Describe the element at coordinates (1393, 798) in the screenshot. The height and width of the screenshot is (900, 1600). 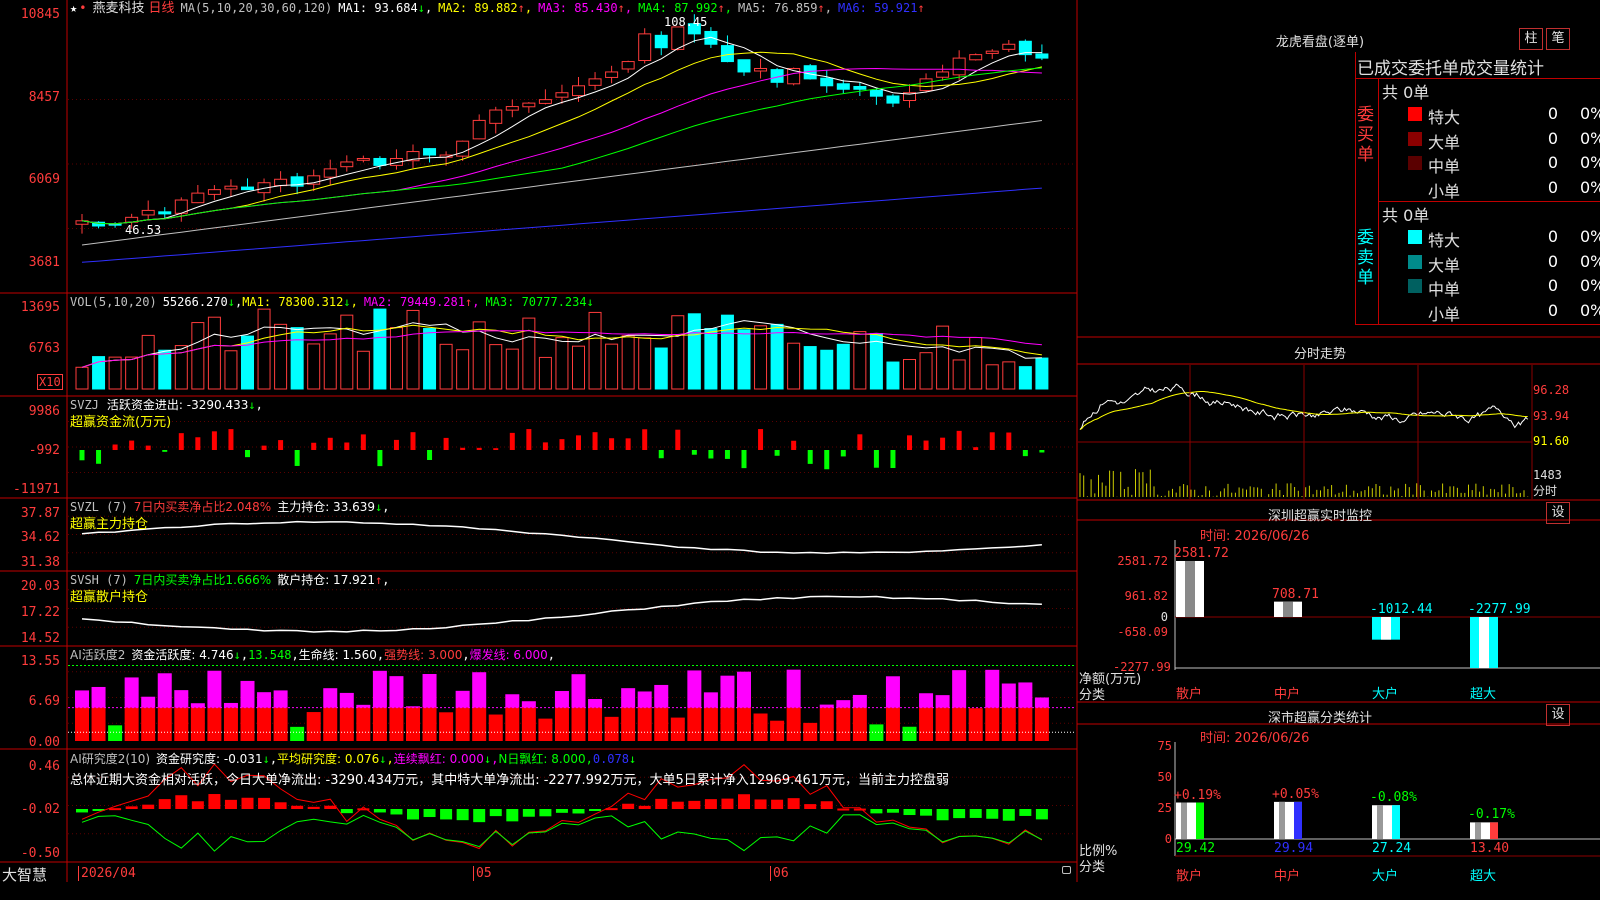
I see `classify-change-label: -0.08%` at that location.